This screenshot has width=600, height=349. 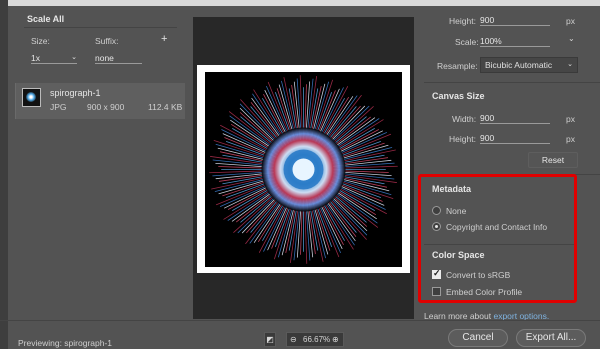 What do you see at coordinates (293, 339) in the screenshot?
I see `zoom-out-icon: ⊖` at bounding box center [293, 339].